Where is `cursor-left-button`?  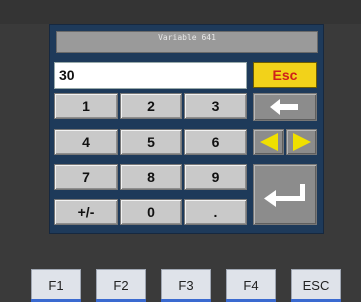 cursor-left-button is located at coordinates (268, 142).